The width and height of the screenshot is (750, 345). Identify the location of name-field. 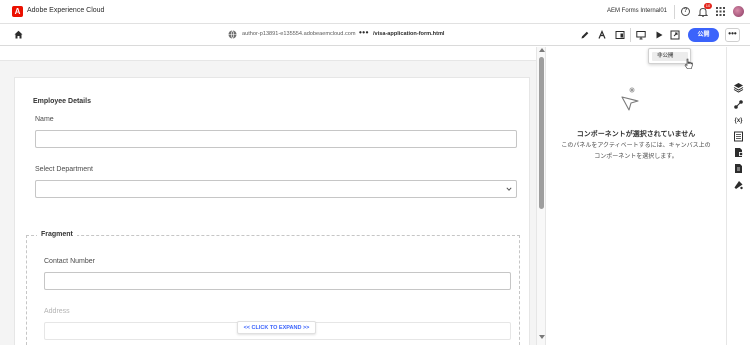
(276, 139).